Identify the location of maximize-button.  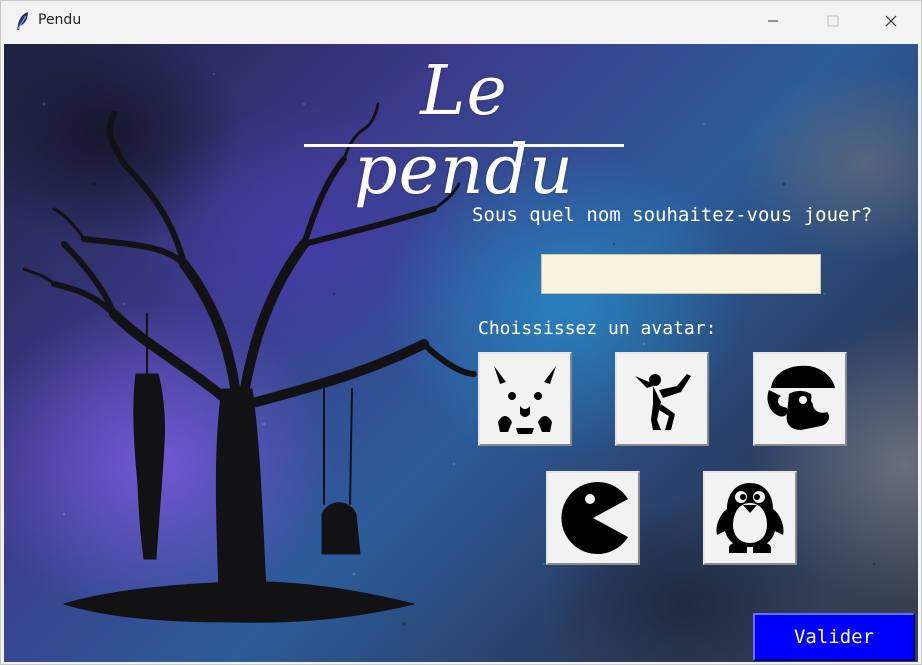
(833, 21).